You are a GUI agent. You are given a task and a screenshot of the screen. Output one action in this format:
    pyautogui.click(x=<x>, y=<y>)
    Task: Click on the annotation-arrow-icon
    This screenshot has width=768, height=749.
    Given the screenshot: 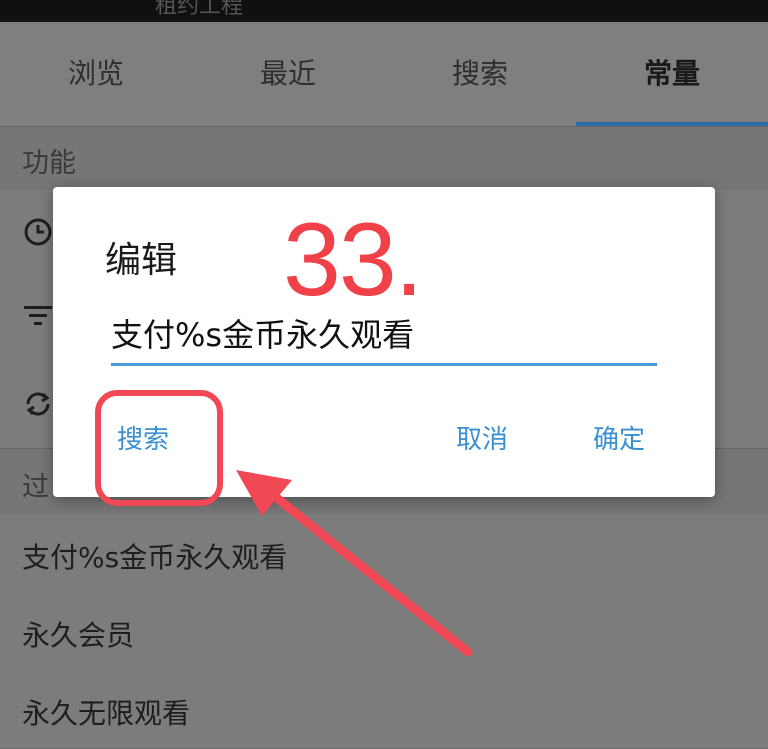 What is the action you would take?
    pyautogui.click(x=354, y=563)
    